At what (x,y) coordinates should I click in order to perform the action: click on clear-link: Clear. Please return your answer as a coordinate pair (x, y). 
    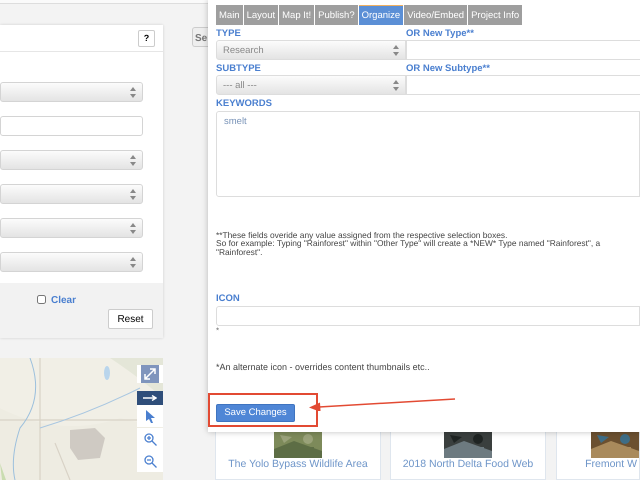
    Looking at the image, I should click on (63, 300).